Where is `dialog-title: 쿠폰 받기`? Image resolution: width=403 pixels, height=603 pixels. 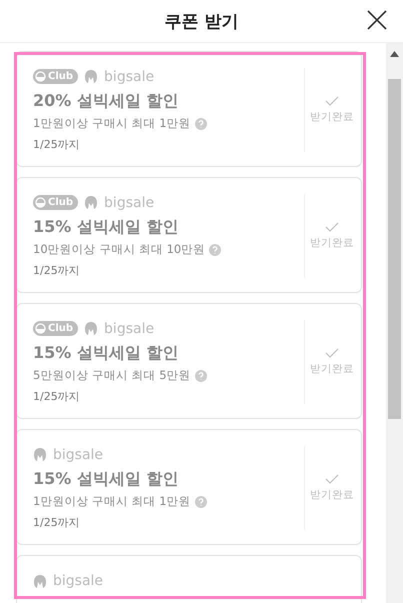
dialog-title: 쿠폰 받기 is located at coordinates (201, 21).